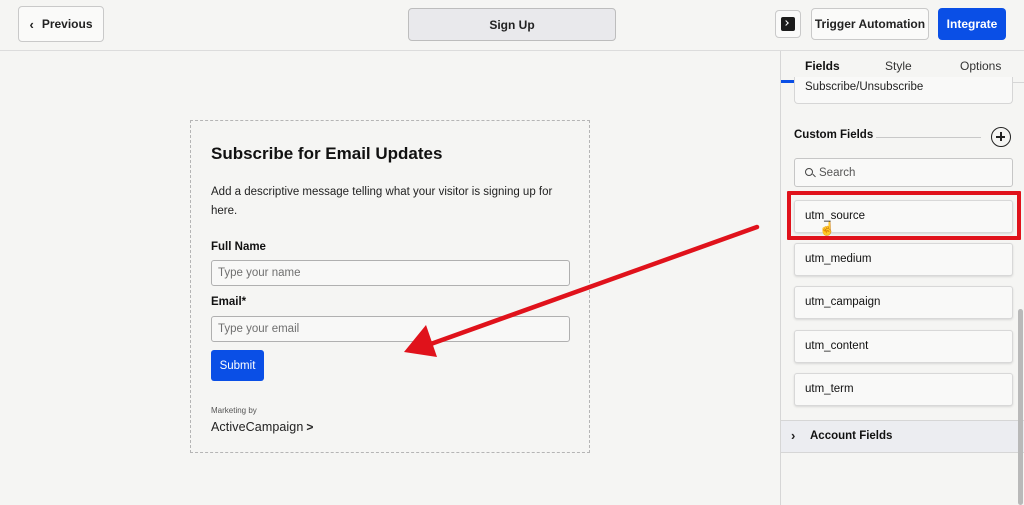 Image resolution: width=1024 pixels, height=505 pixels. Describe the element at coordinates (903, 90) in the screenshot. I see `field-subscribe-unsubscribe: Subscribe/Unsubscribe` at that location.